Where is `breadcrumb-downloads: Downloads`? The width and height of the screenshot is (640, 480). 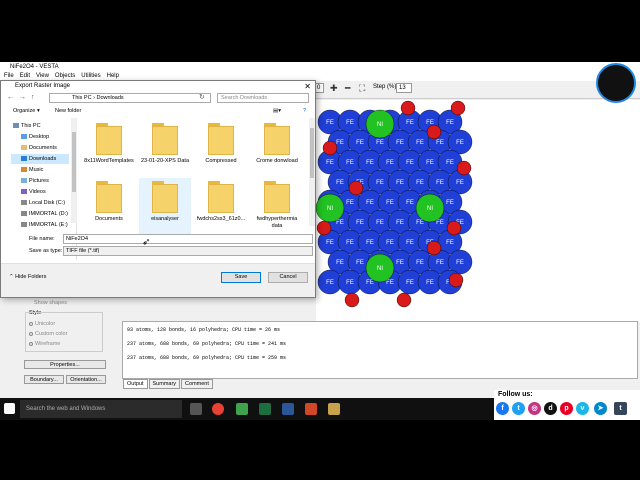
breadcrumb-downloads: Downloads is located at coordinates (109, 98).